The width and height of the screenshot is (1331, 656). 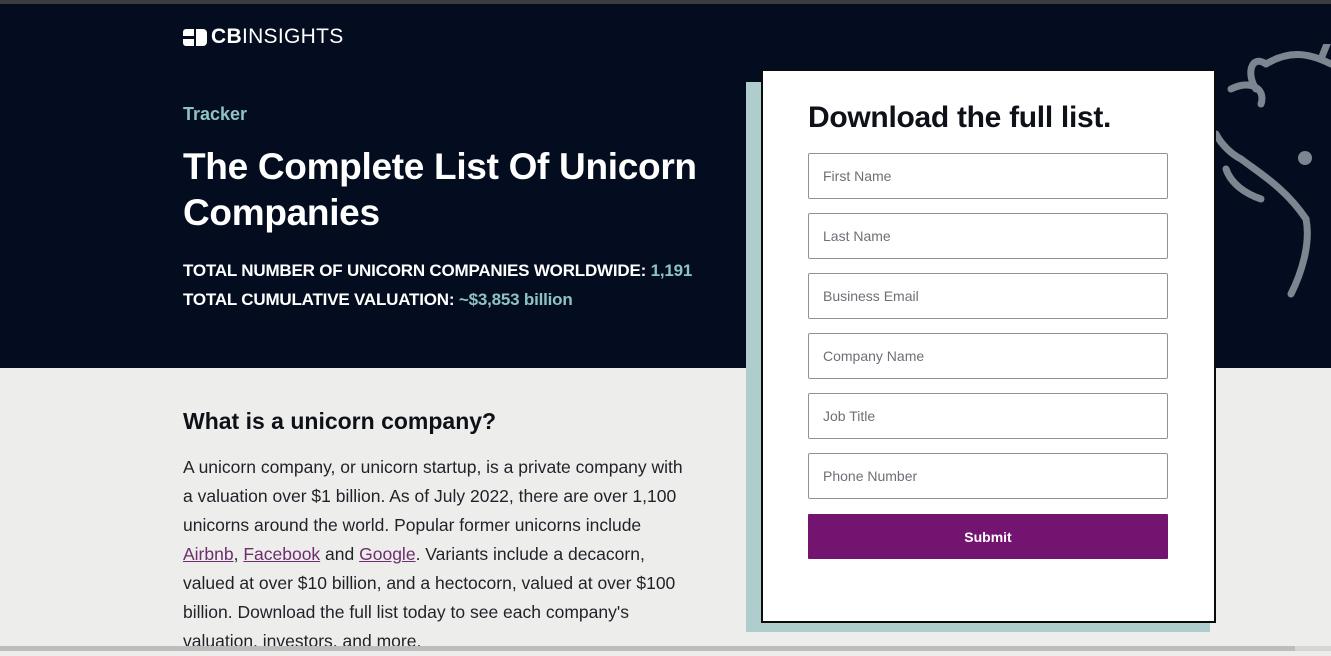 I want to click on eyebrow-label: Tracker, so click(x=215, y=114).